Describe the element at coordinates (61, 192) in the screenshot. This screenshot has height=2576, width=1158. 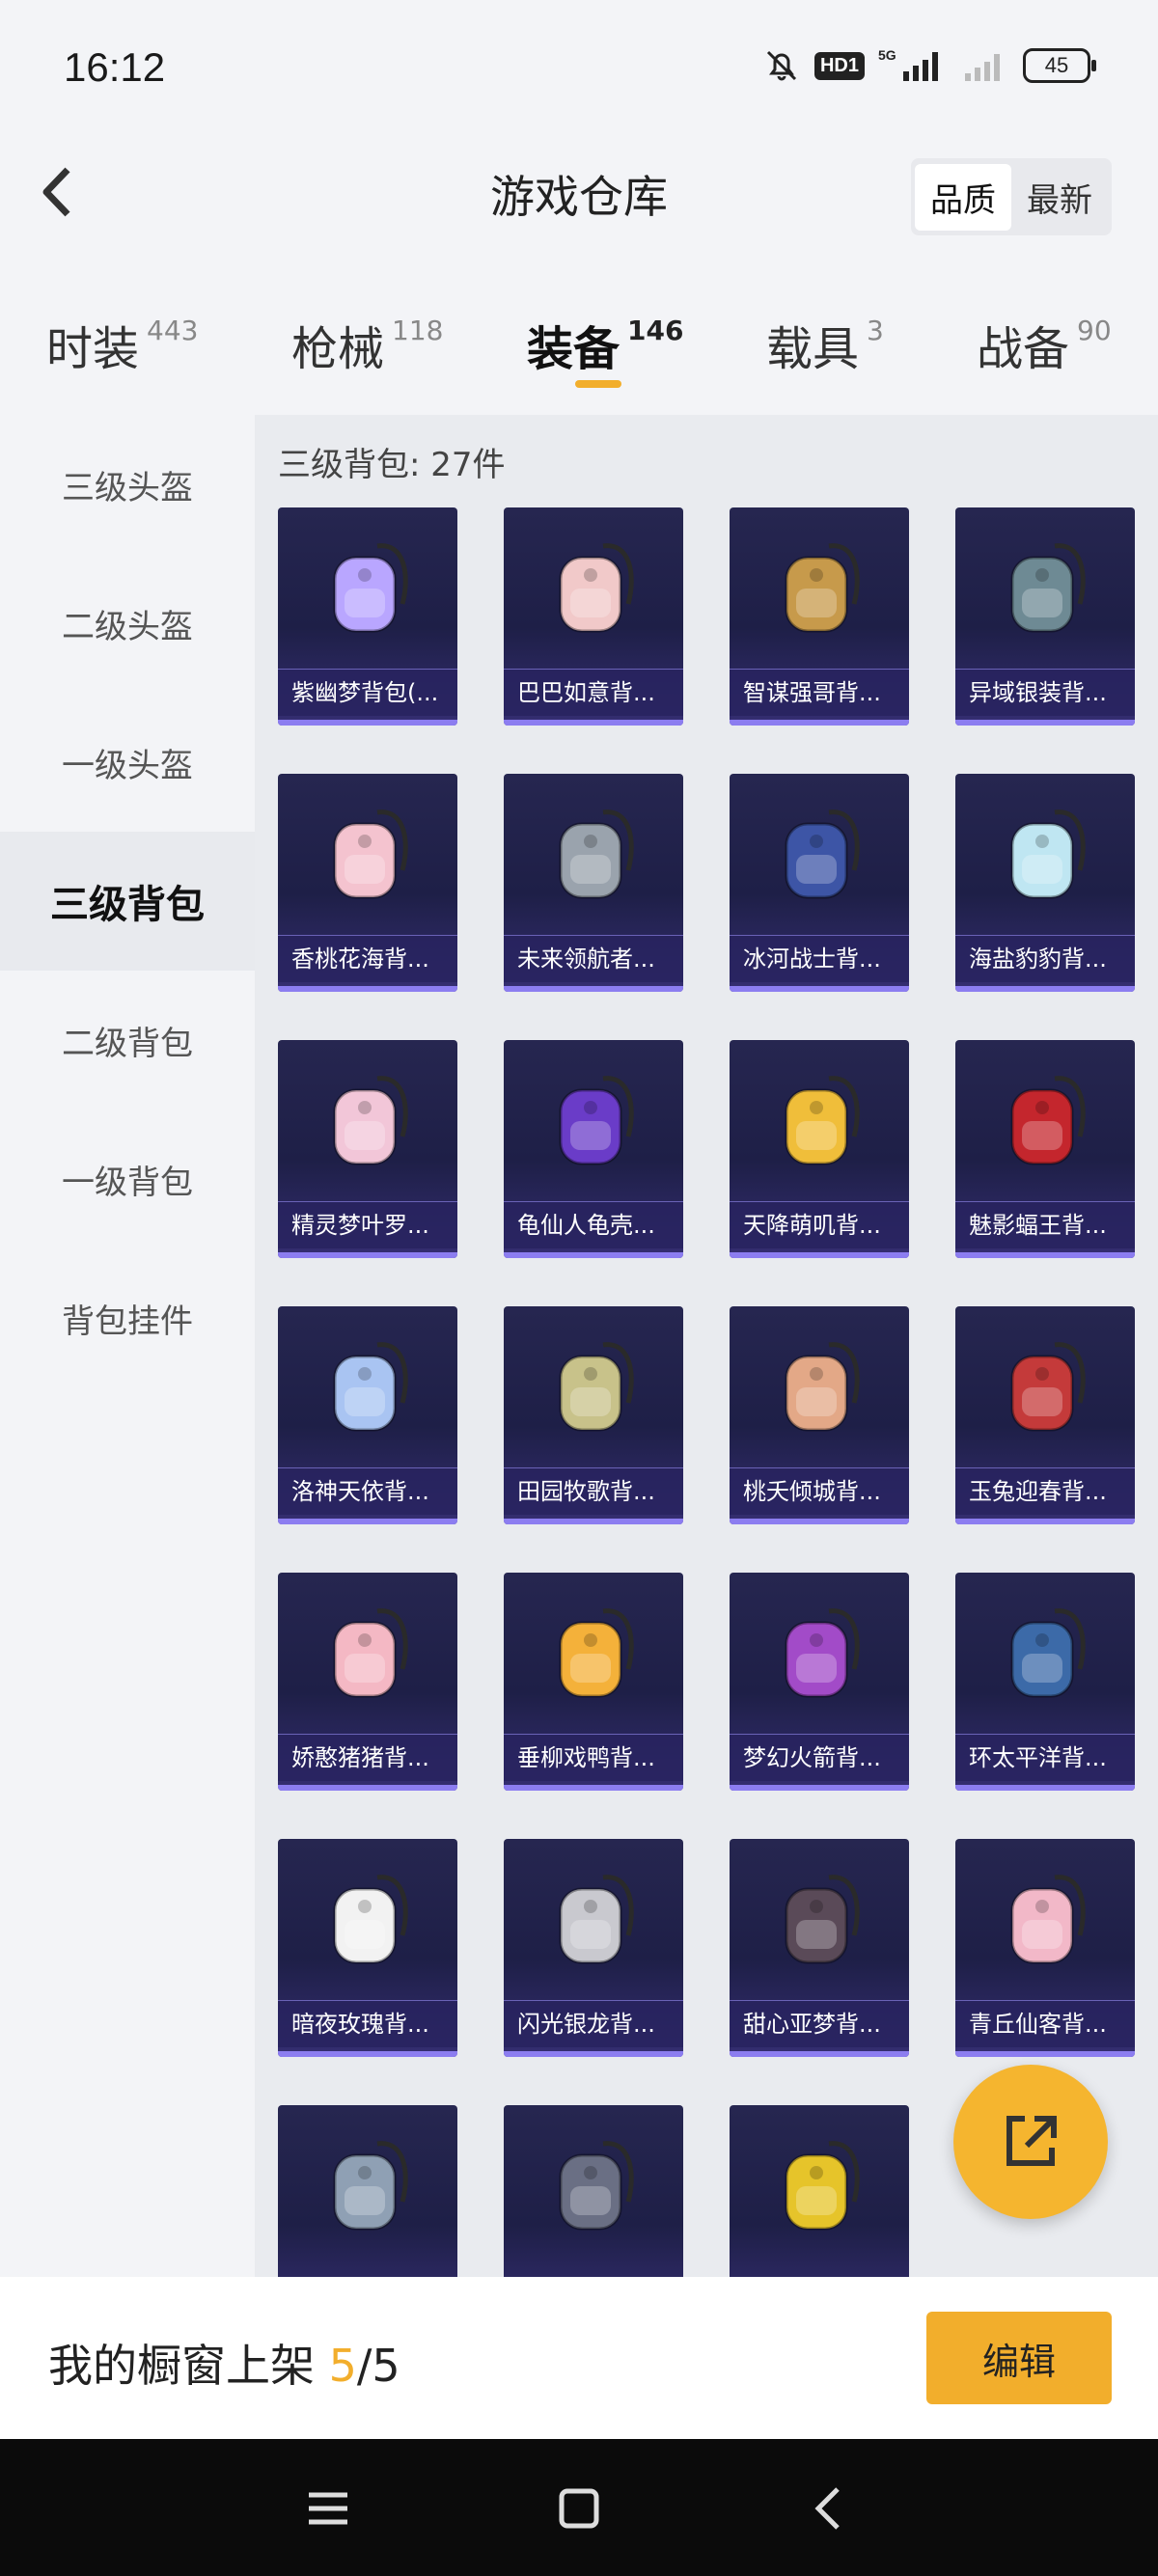
I see `back-icon` at that location.